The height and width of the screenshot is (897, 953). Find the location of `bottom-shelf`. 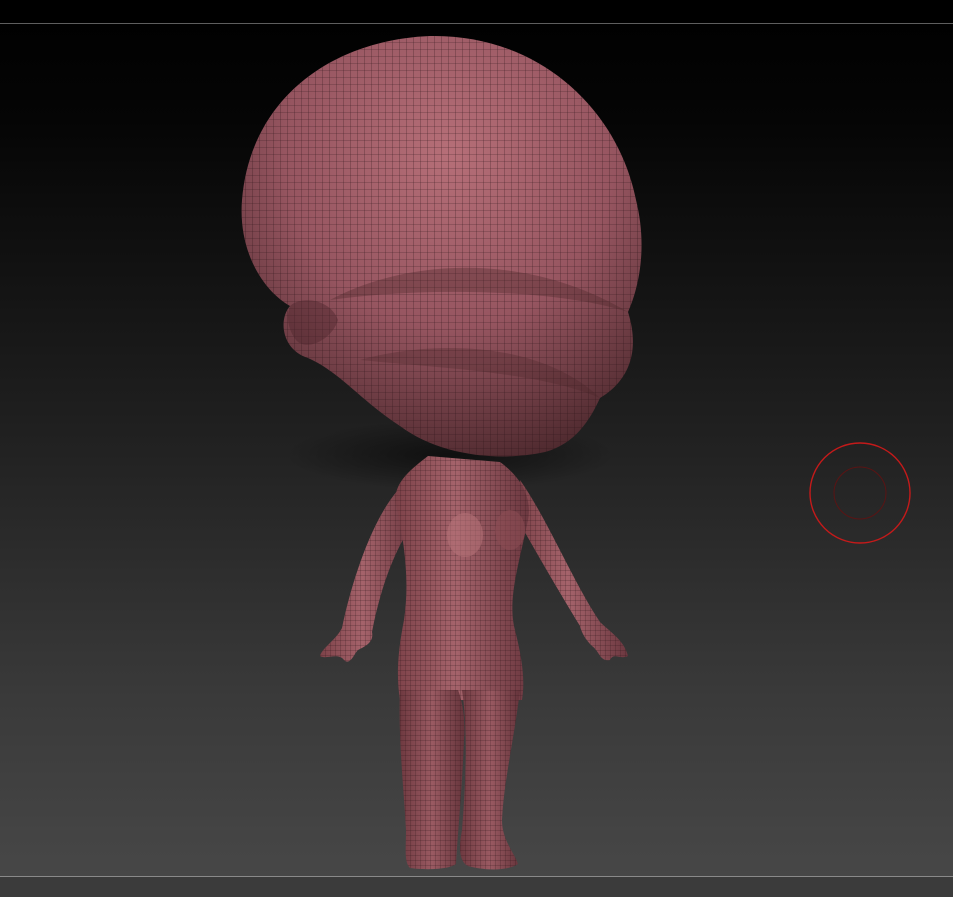

bottom-shelf is located at coordinates (476, 887).